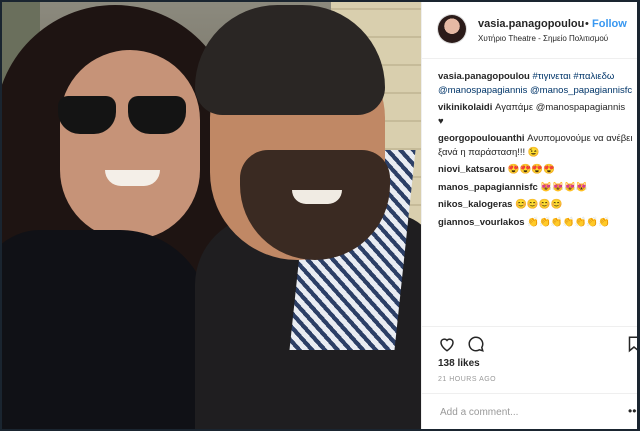  Describe the element at coordinates (132, 178) in the screenshot. I see `photo-woman-smile` at that location.